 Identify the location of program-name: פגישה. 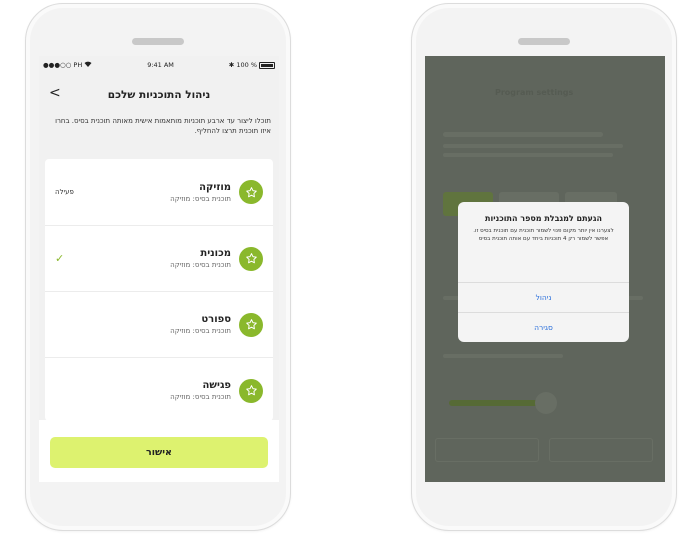
(216, 385).